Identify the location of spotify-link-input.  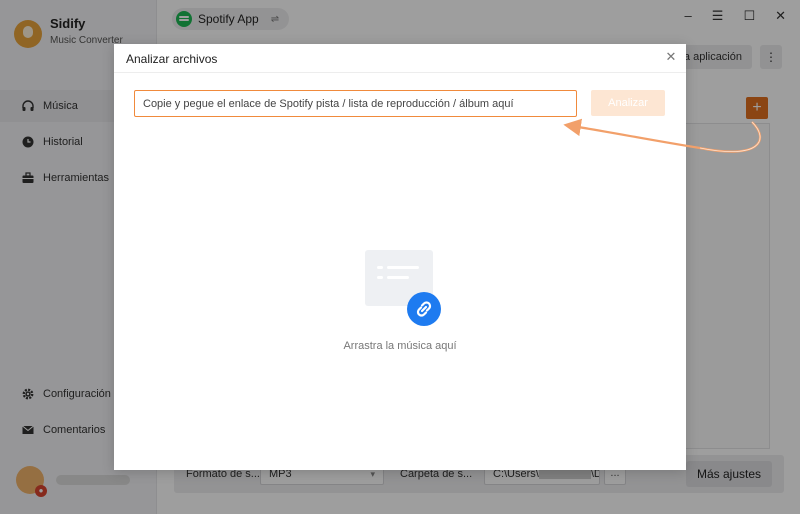
(355, 103).